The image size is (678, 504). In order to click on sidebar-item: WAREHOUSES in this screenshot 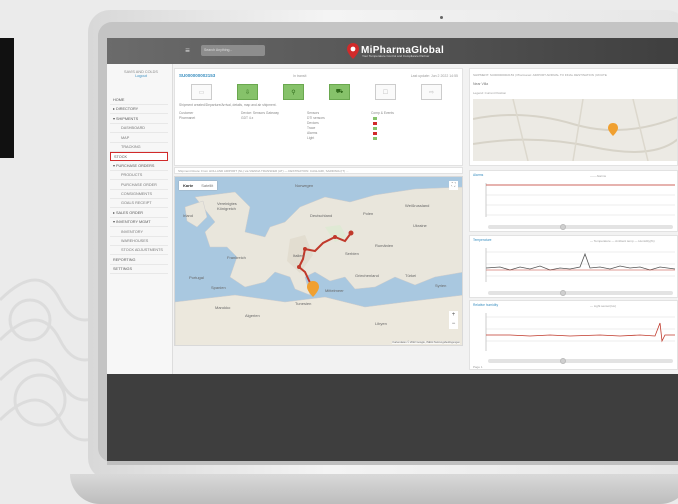, I will do `click(139, 241)`.